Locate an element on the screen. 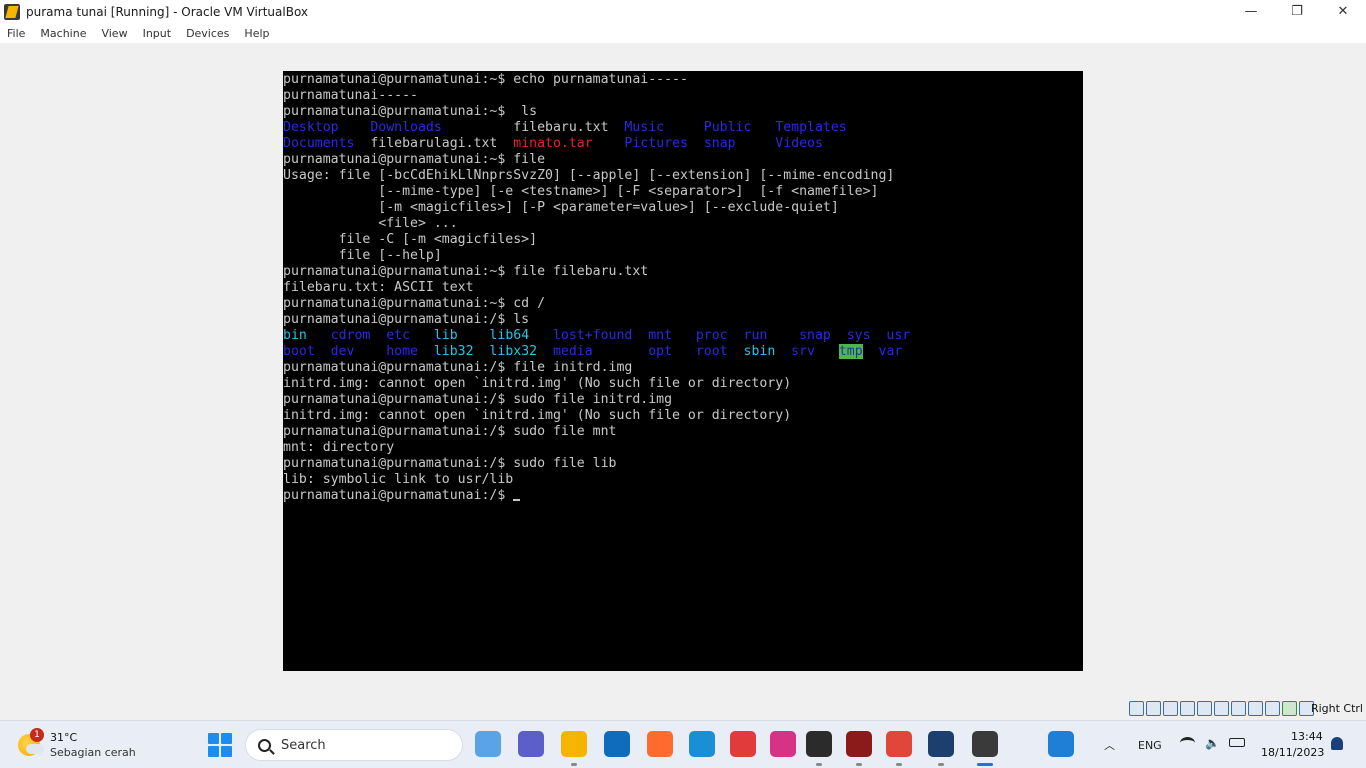 Image resolution: width=1366 pixels, height=768 pixels. host-key-label: Right Ctrl is located at coordinates (1336, 708).